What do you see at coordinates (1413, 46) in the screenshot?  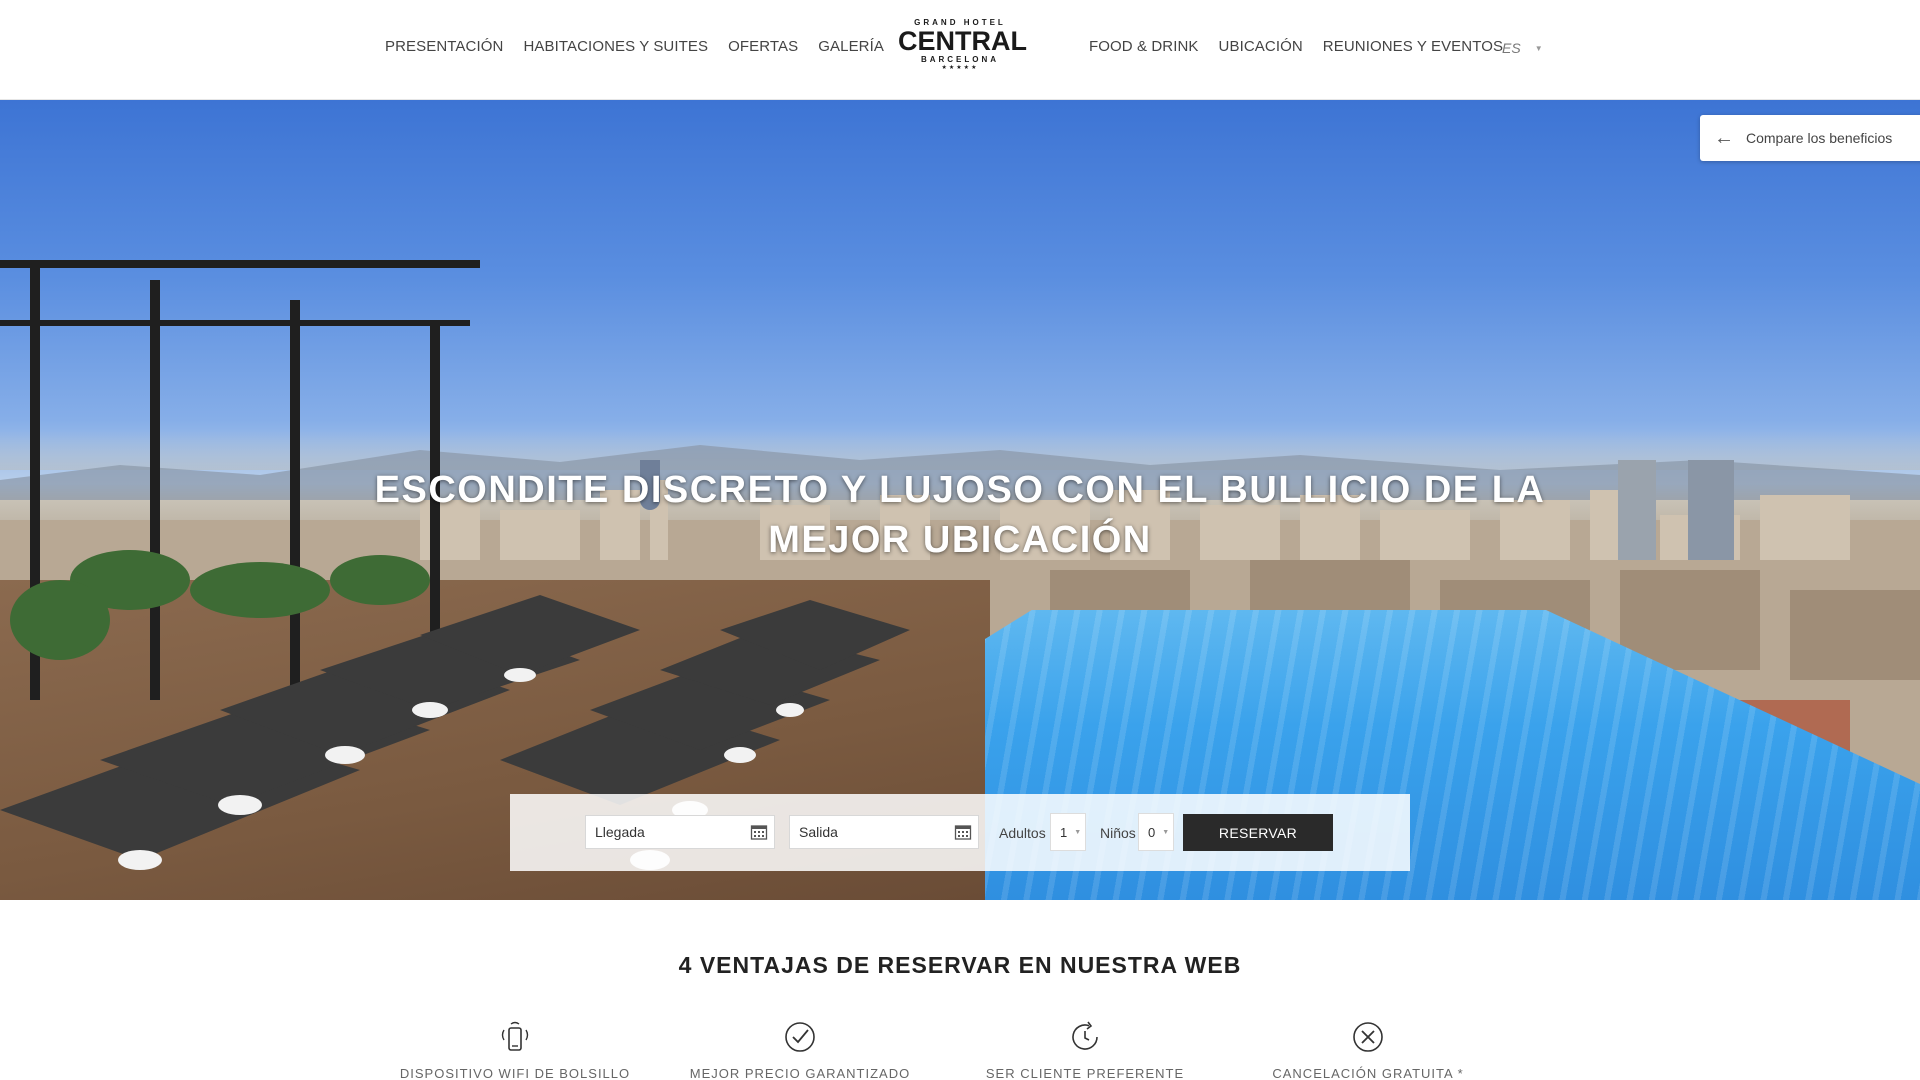 I see `nav-item-reuniones: REUNIONES Y EVENTOS` at bounding box center [1413, 46].